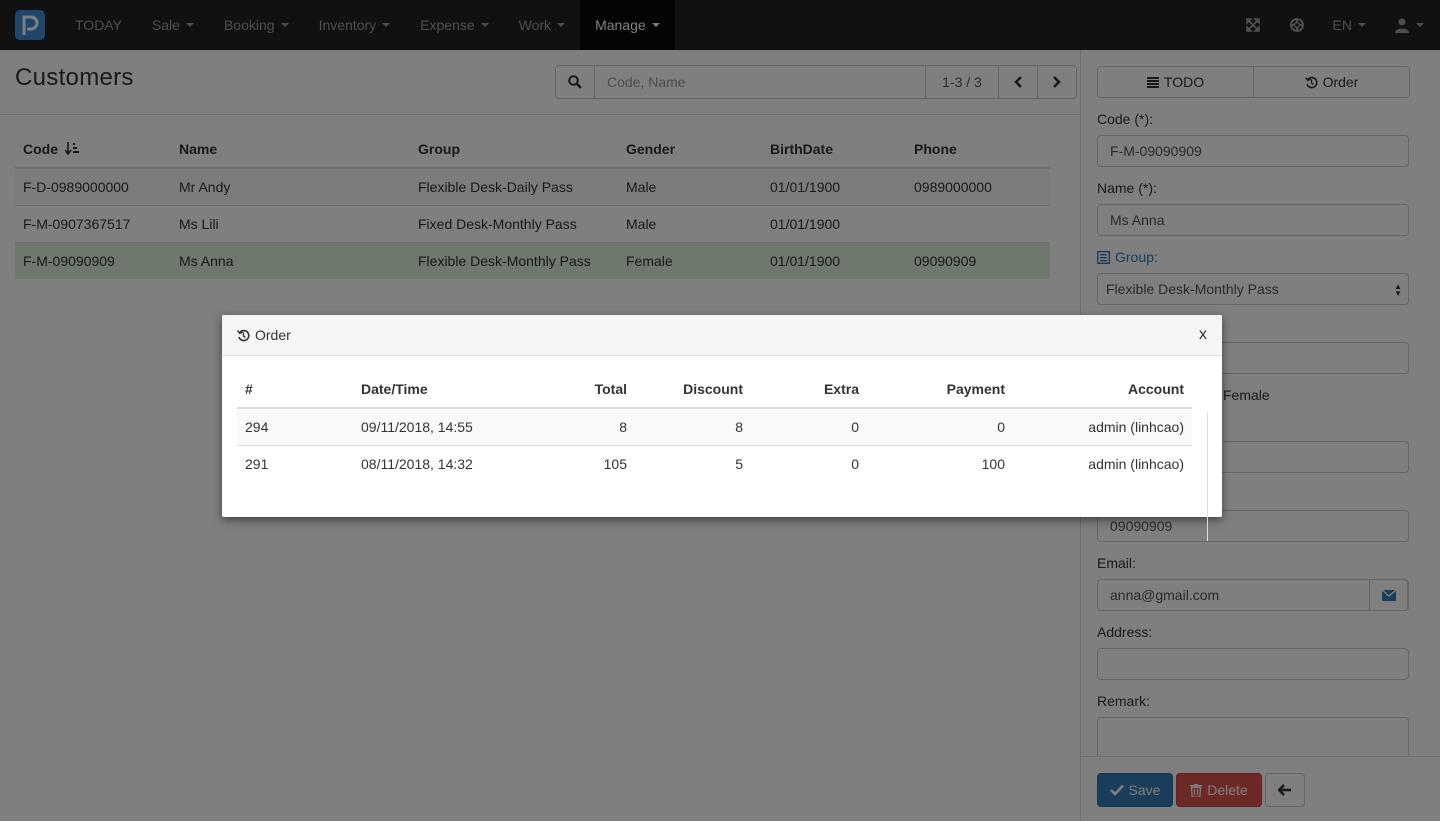 This screenshot has width=1440, height=822. I want to click on col-account: Account, so click(1102, 390).